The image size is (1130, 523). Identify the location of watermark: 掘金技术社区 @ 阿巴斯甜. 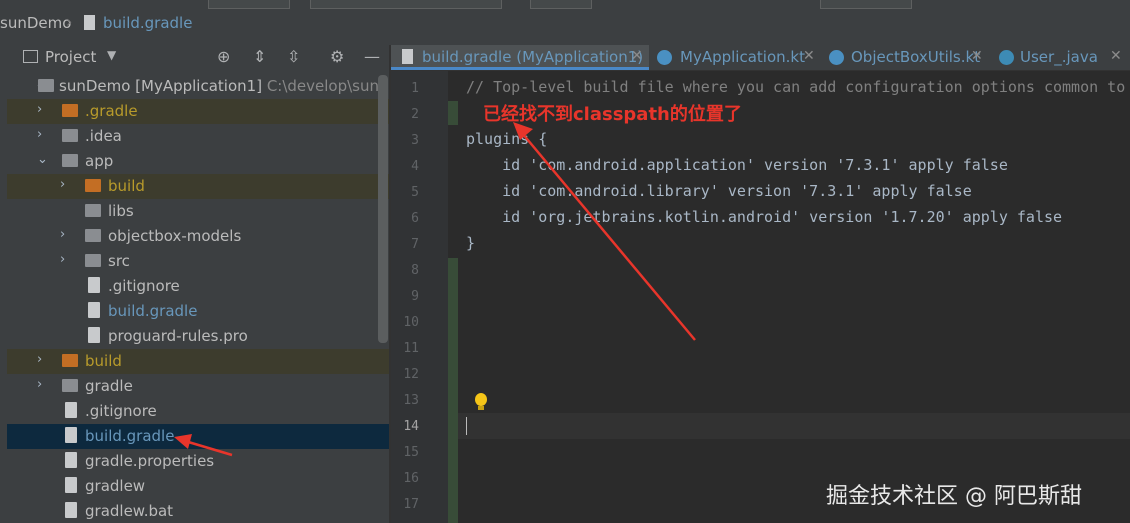
(954, 496).